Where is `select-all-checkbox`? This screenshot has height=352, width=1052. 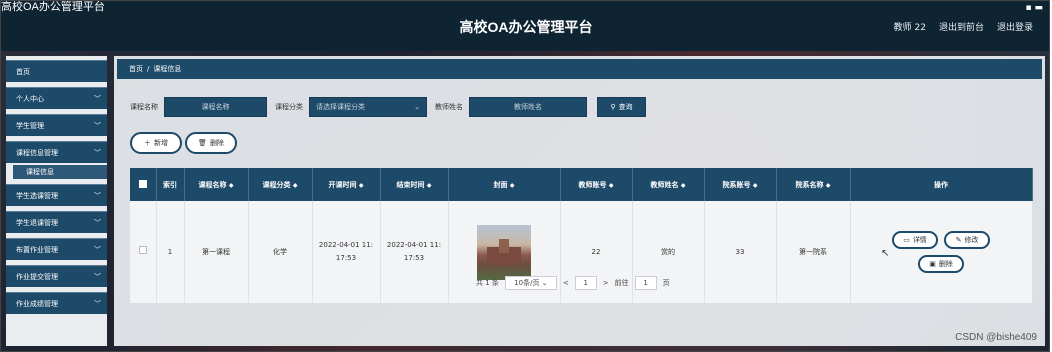 select-all-checkbox is located at coordinates (142, 183).